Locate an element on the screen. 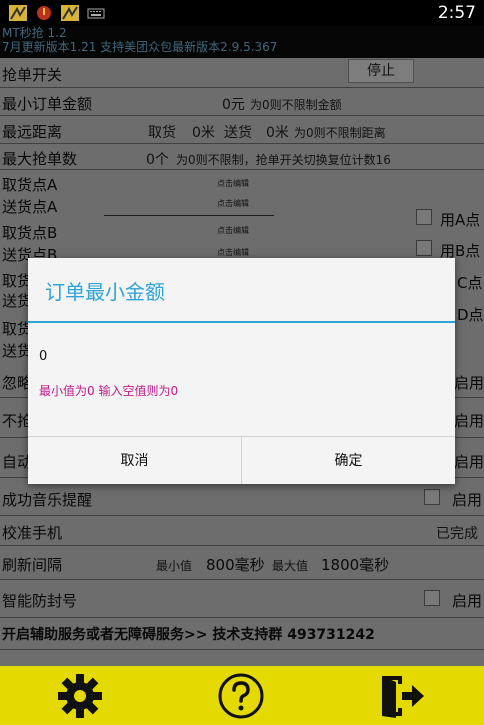 This screenshot has width=484, height=725. app-notification-icon is located at coordinates (18, 13).